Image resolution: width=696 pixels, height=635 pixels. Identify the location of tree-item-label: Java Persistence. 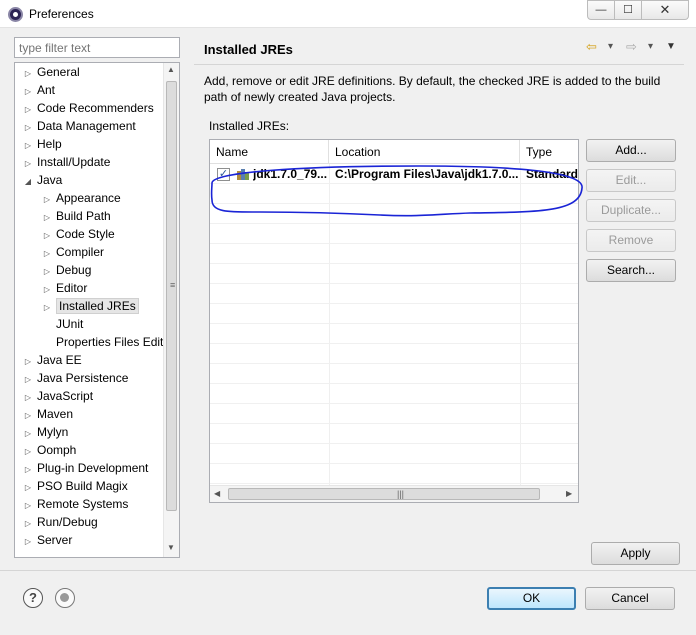
(83, 378).